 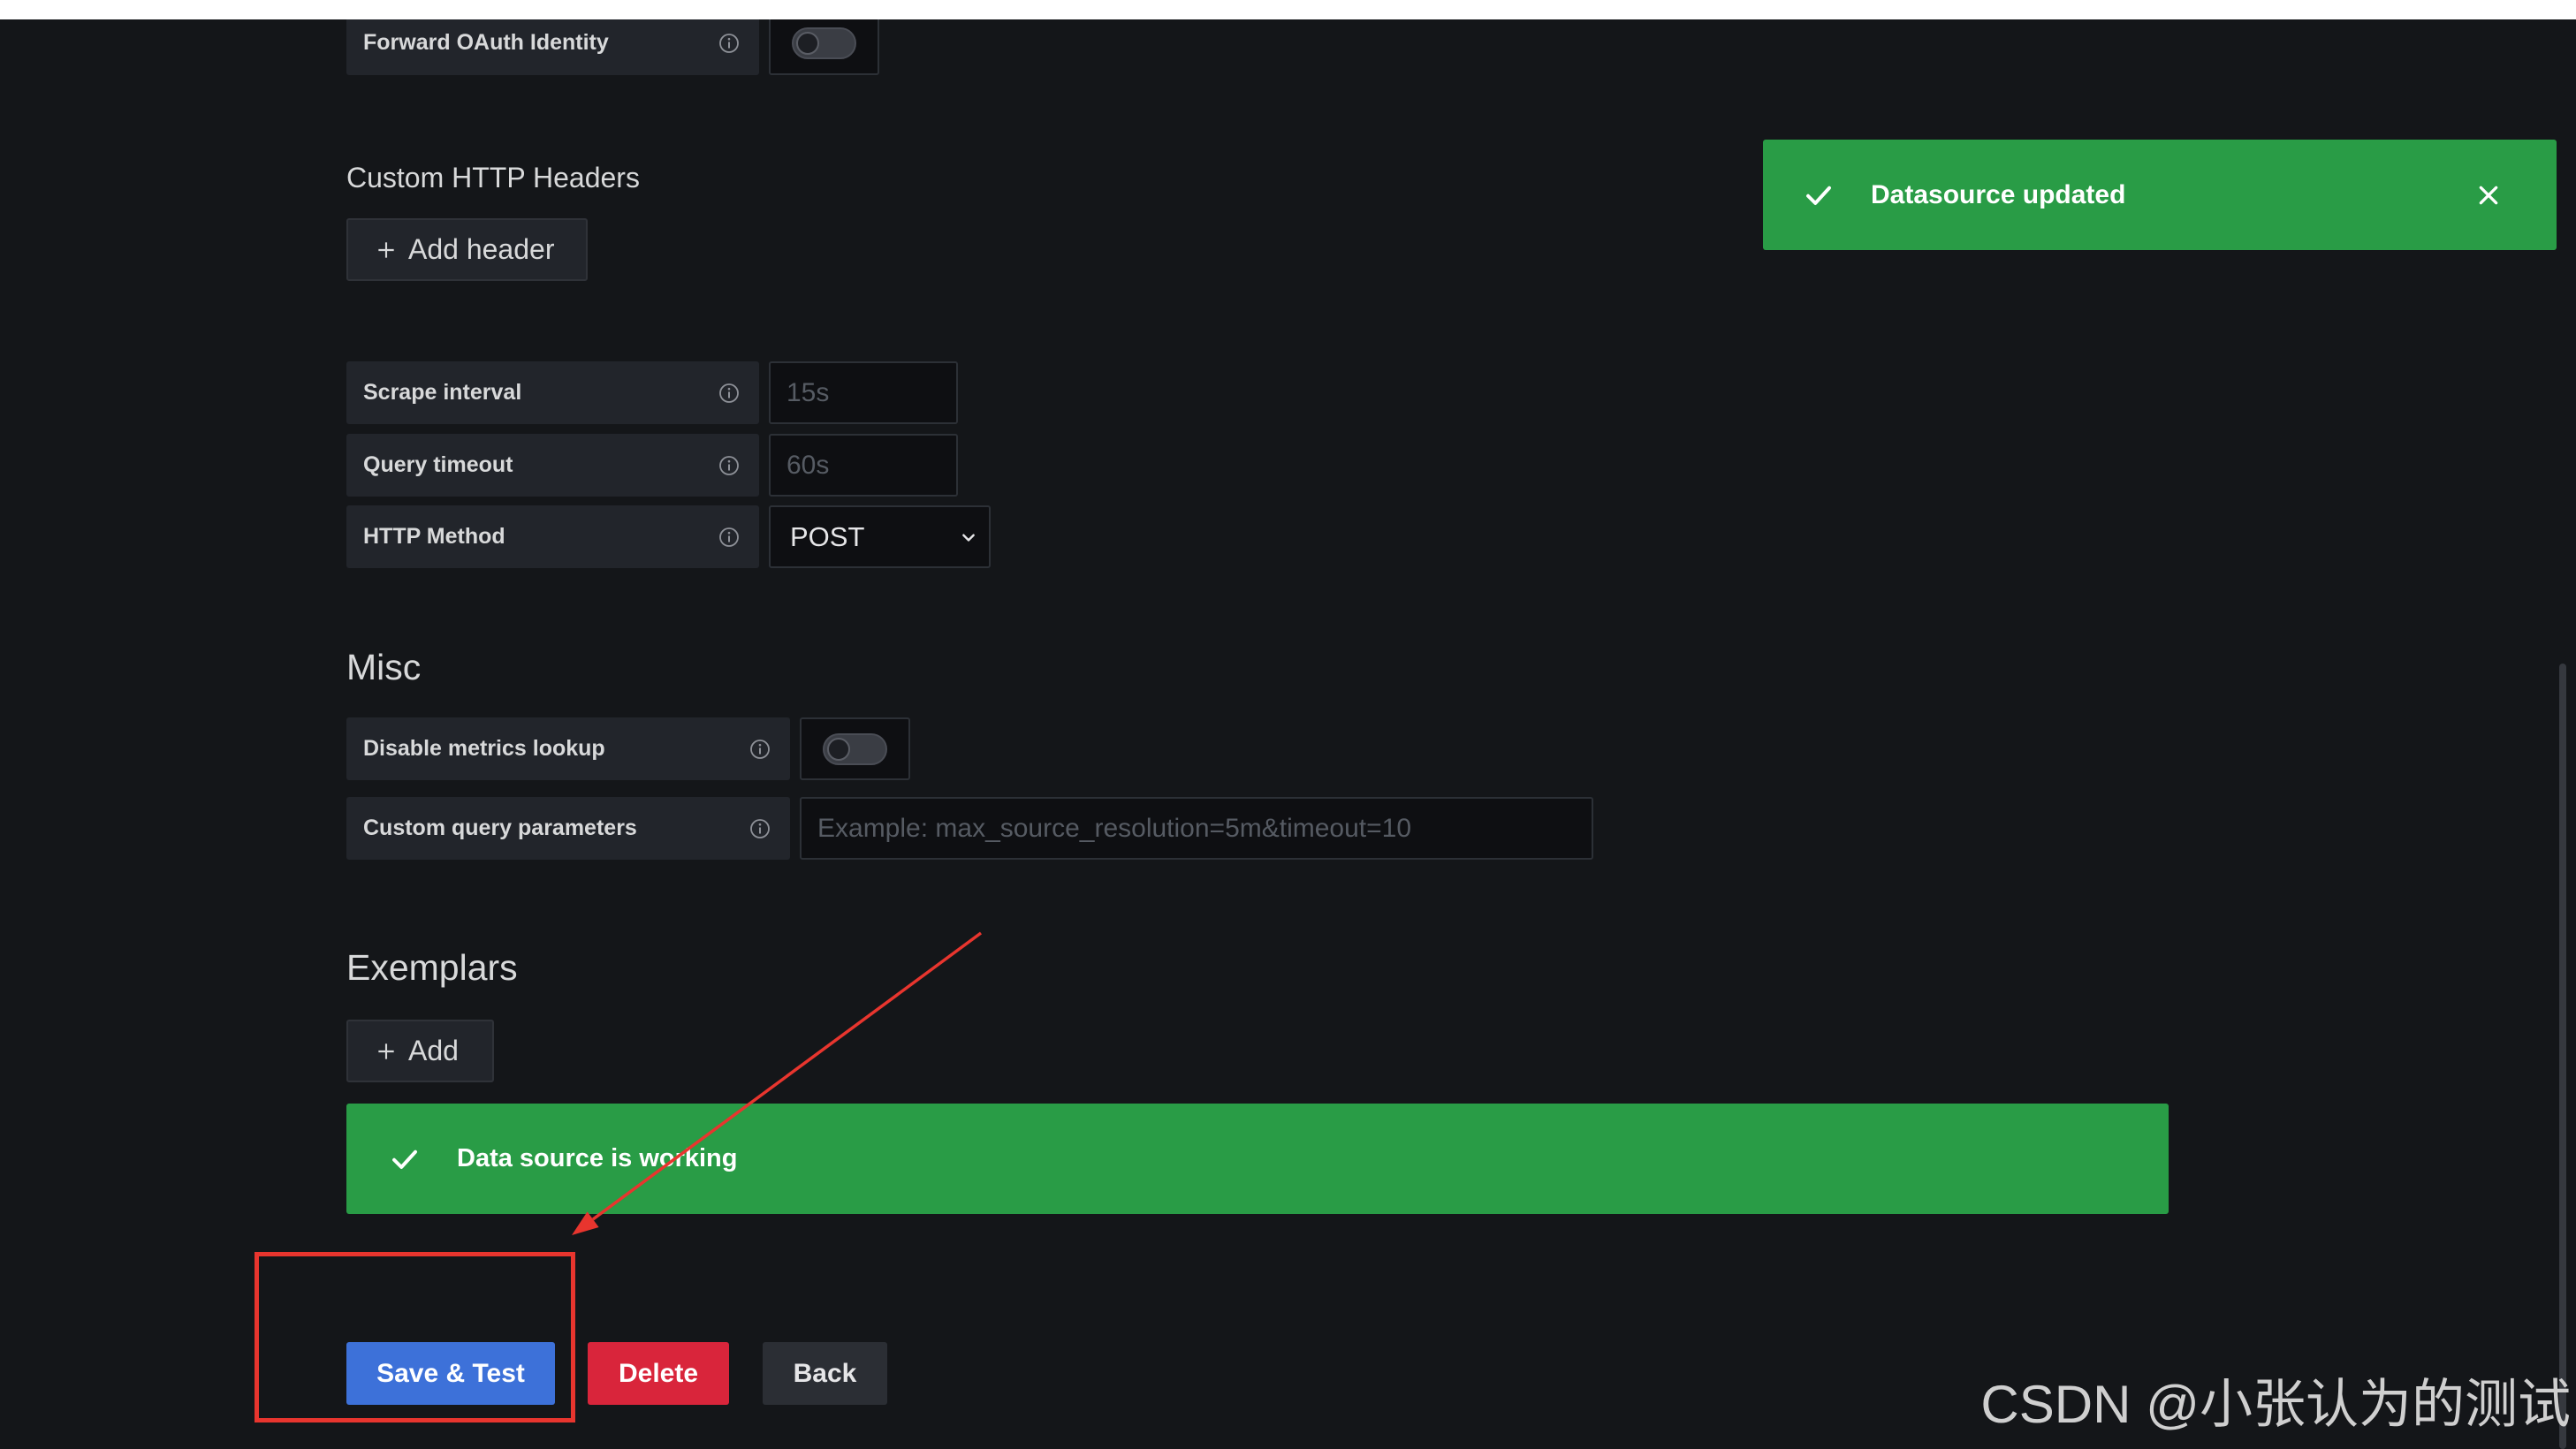 I want to click on forward-oauth-label: Forward OAuth Identity, so click(x=552, y=43).